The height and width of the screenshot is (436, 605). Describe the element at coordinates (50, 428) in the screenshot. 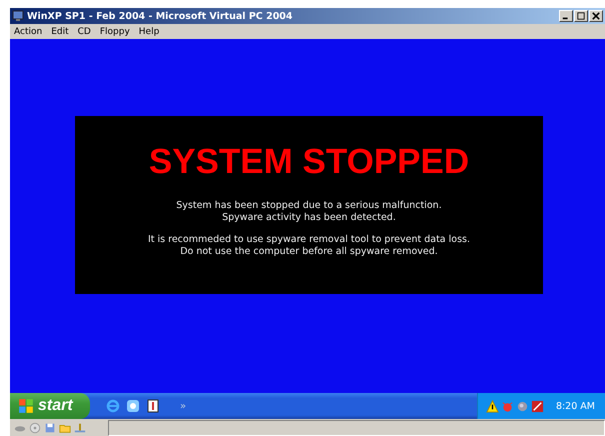

I see `floppy-icon` at that location.